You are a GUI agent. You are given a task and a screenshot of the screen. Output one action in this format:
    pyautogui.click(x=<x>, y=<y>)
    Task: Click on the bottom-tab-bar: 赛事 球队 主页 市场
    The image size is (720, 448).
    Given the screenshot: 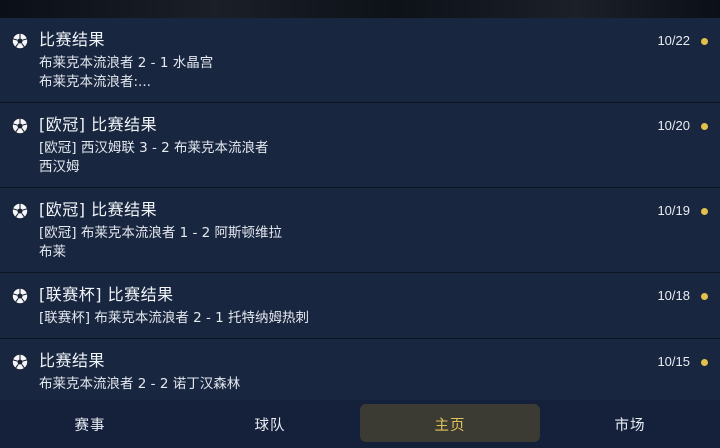 What is the action you would take?
    pyautogui.click(x=360, y=424)
    